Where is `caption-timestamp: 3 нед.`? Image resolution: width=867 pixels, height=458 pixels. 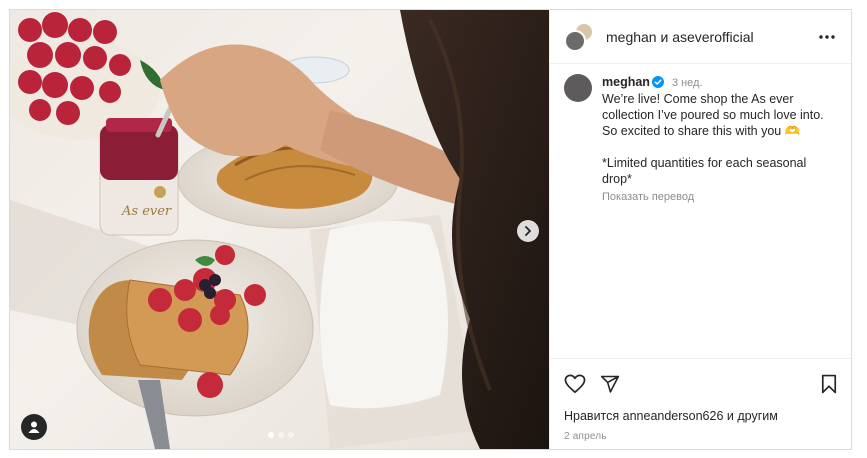
caption-timestamp: 3 нед. is located at coordinates (687, 83).